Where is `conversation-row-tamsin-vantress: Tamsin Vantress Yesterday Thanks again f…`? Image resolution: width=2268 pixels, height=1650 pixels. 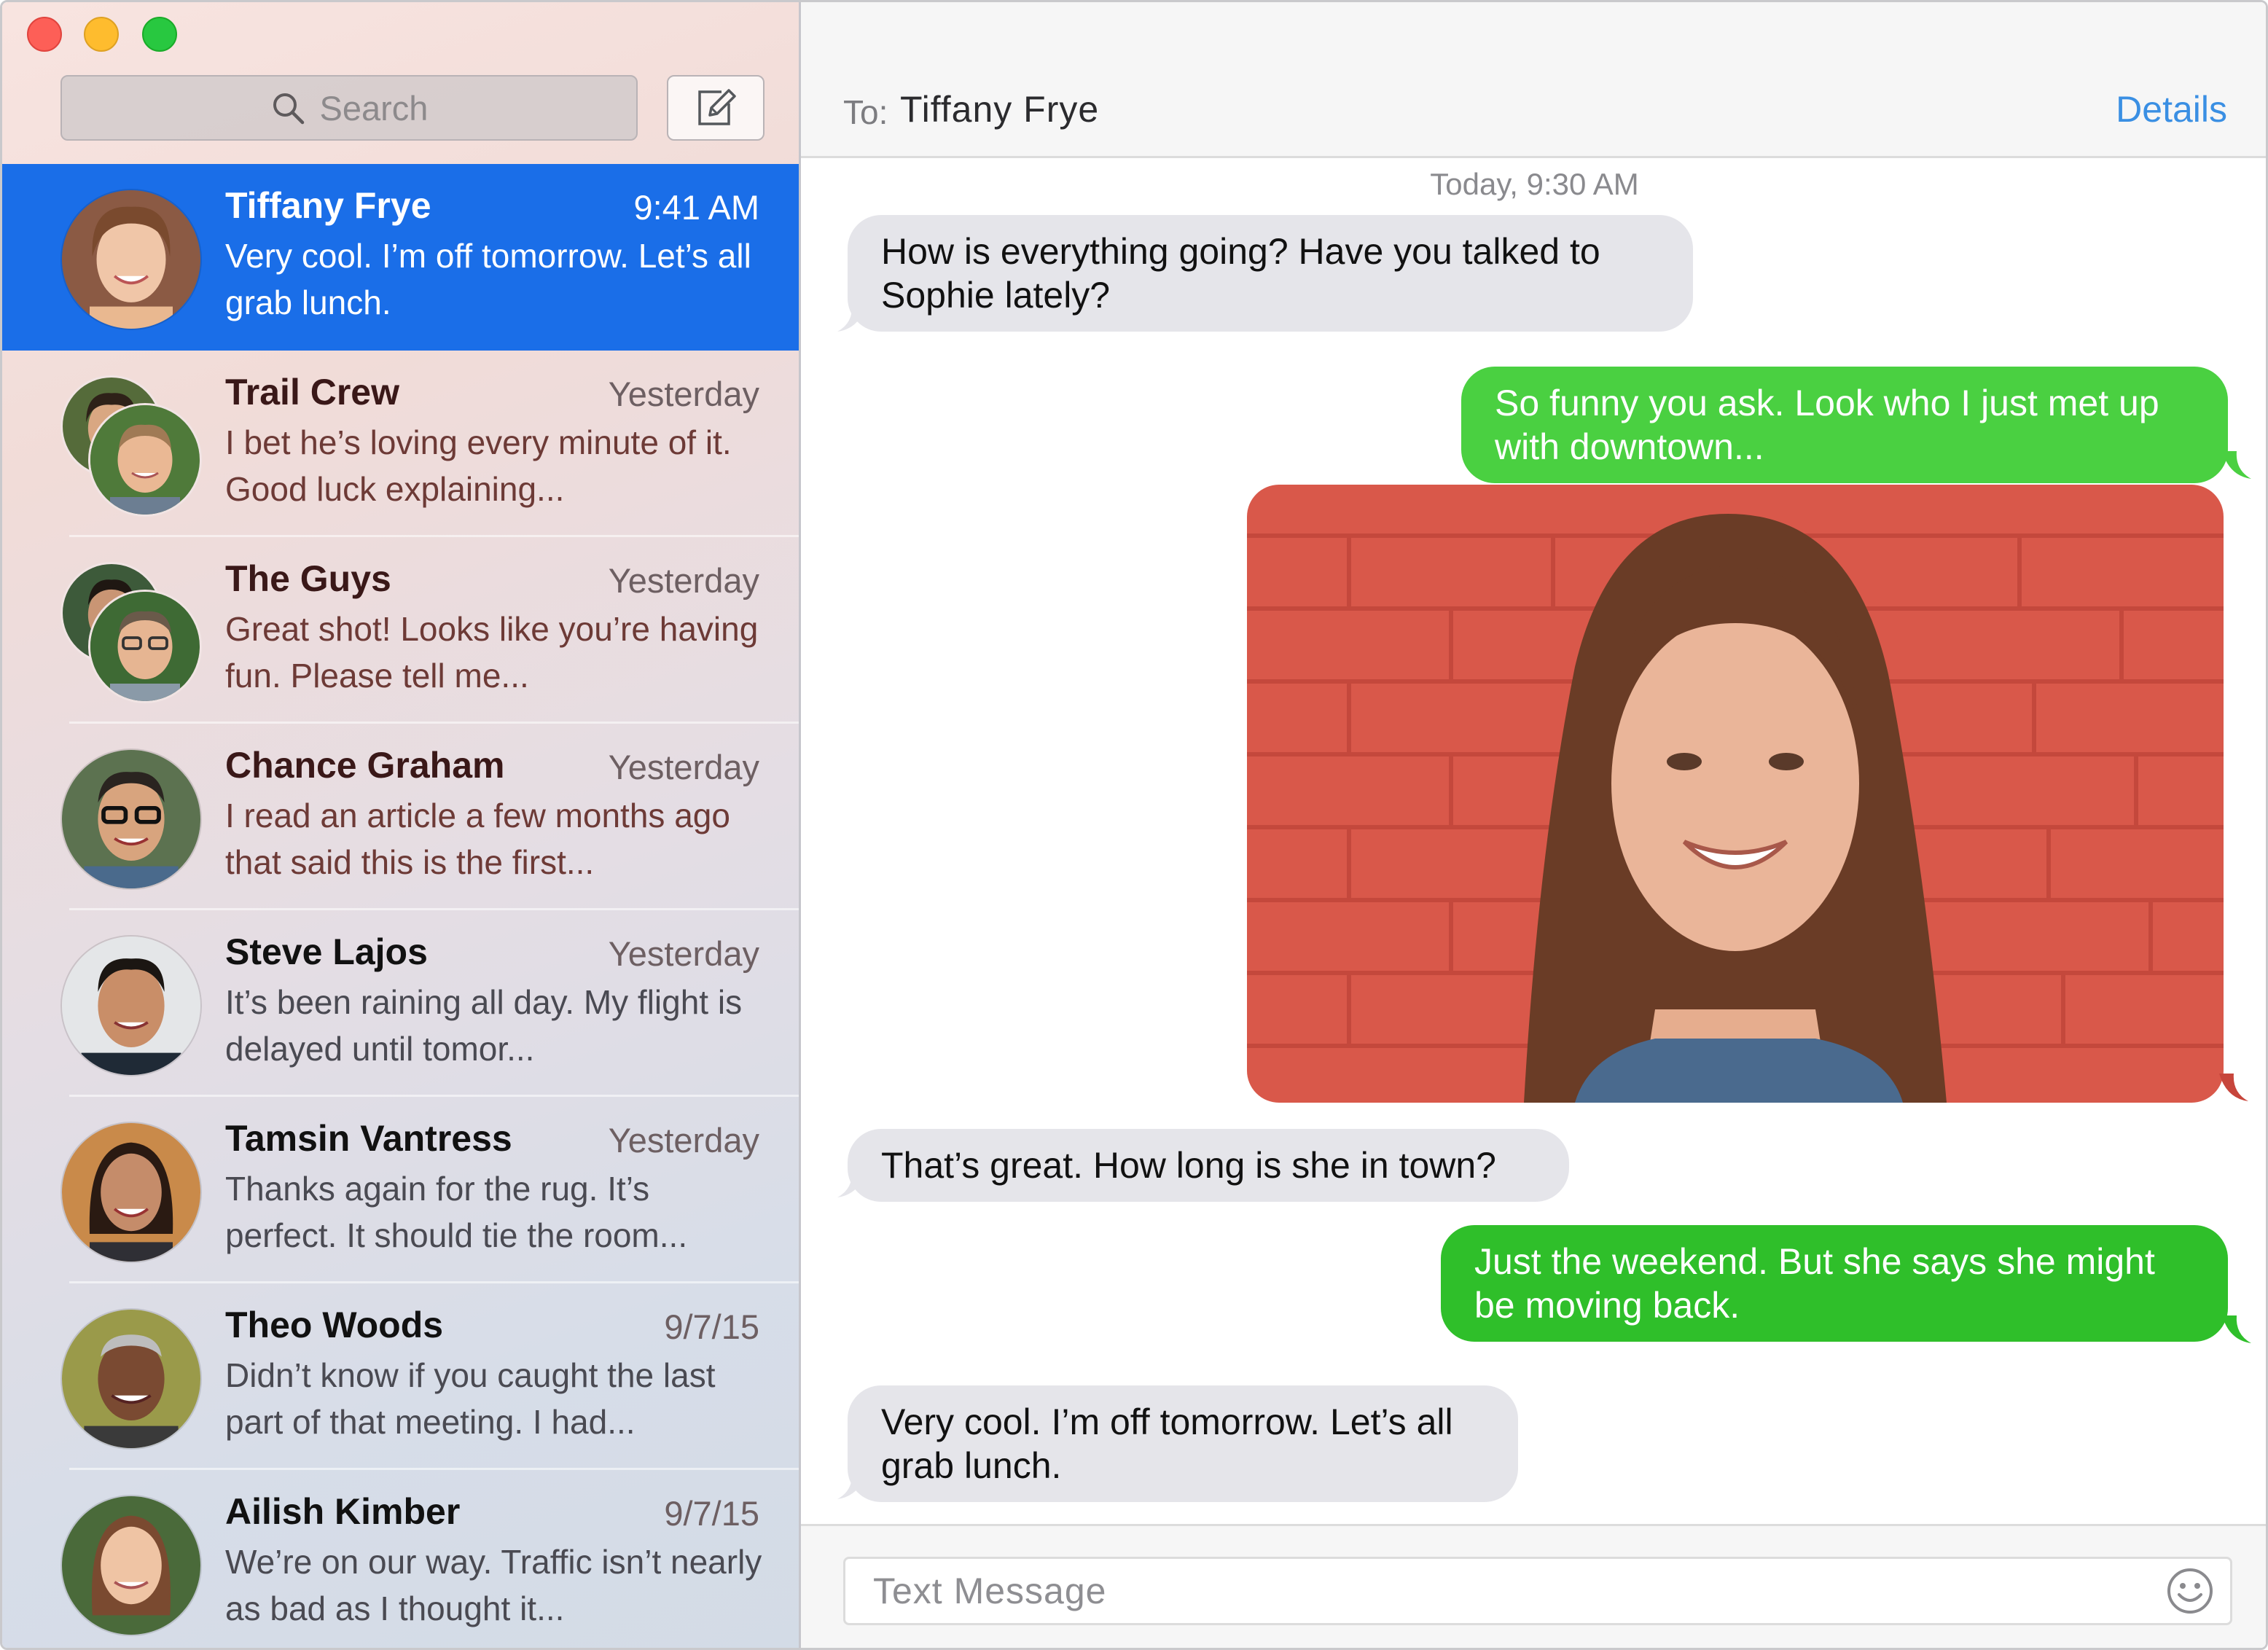 conversation-row-tamsin-vantress: Tamsin Vantress Yesterday Thanks again f… is located at coordinates (400, 1190).